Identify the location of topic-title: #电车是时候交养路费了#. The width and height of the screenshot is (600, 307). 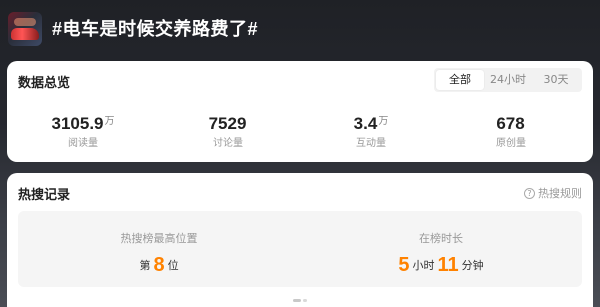
(155, 29).